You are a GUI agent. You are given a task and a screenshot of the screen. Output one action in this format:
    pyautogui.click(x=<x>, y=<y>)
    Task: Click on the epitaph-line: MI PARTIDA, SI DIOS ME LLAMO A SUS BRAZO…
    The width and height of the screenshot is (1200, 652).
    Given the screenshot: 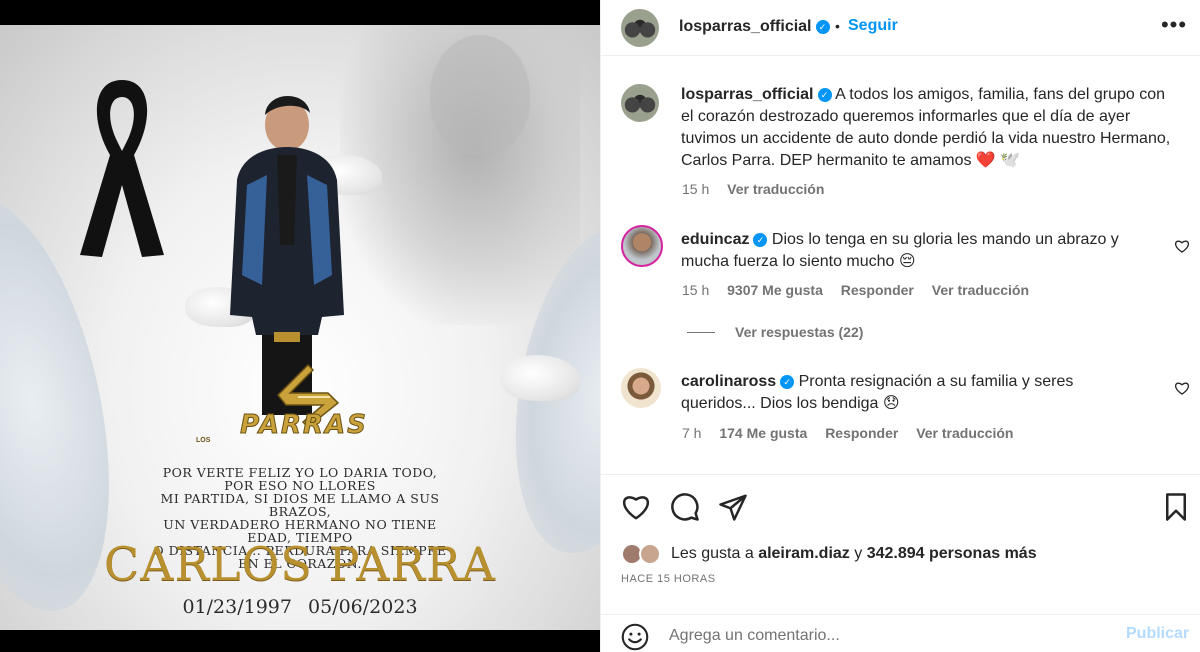 What is the action you would take?
    pyautogui.click(x=300, y=505)
    